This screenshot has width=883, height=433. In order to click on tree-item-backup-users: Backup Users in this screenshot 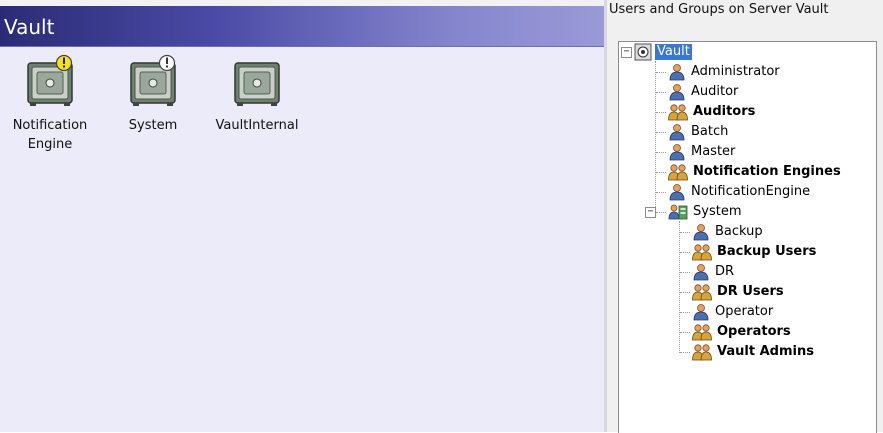, I will do `click(755, 252)`.